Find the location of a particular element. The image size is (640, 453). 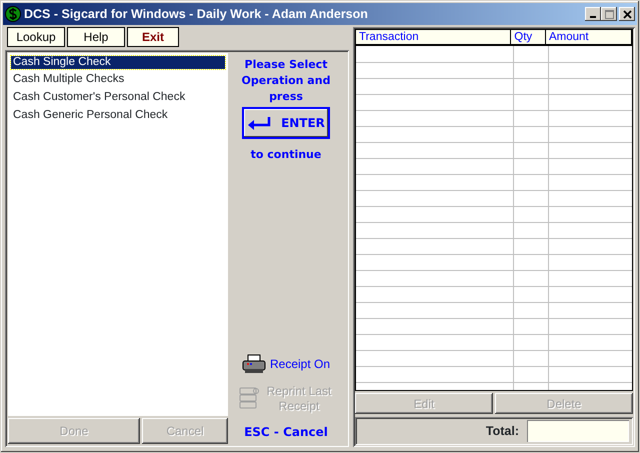

minimize-icon is located at coordinates (593, 17).